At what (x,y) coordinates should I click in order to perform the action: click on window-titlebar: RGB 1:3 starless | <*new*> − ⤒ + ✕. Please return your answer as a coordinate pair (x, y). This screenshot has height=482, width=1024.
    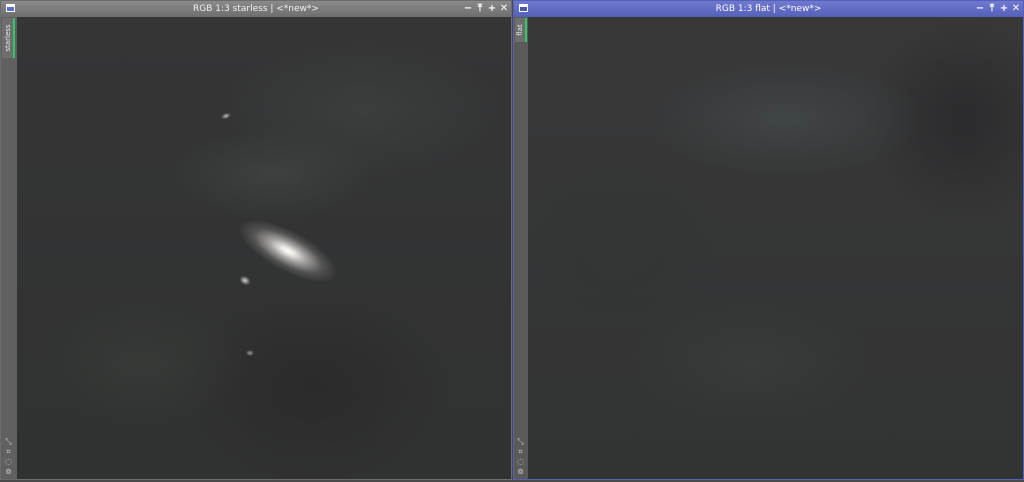
    Looking at the image, I should click on (256, 9).